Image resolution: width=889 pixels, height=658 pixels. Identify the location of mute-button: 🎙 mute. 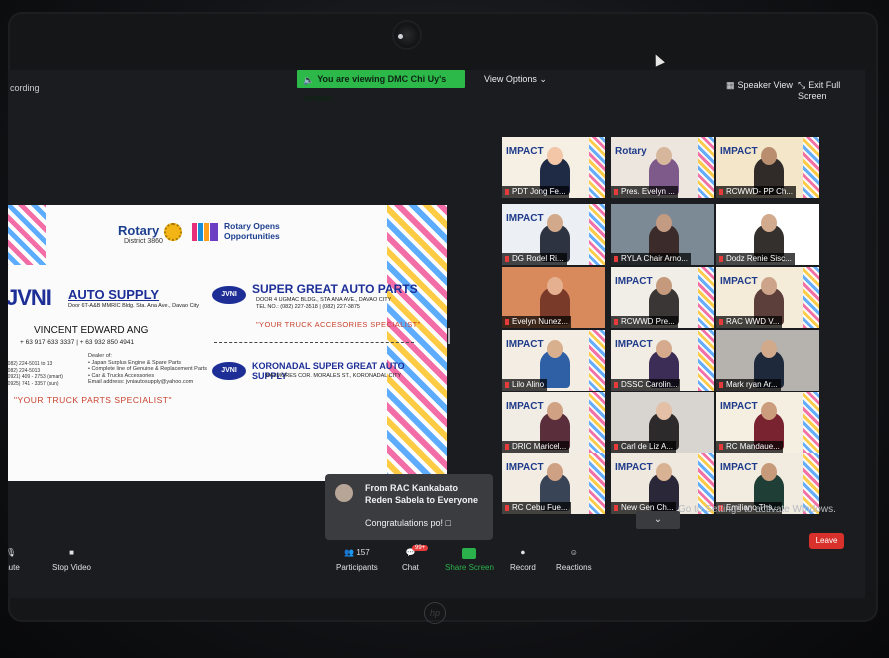
(14, 560).